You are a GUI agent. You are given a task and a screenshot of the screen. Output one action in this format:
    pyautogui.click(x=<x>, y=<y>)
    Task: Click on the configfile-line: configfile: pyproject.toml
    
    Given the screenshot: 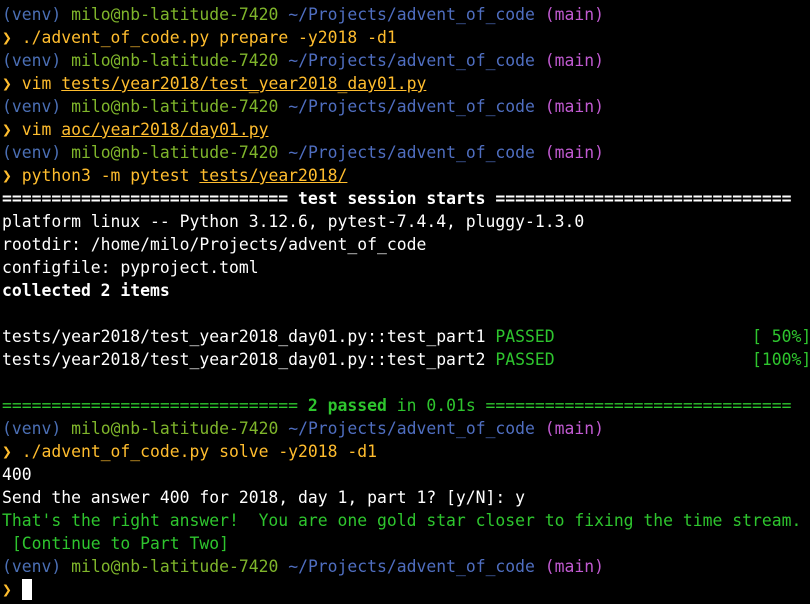 What is the action you would take?
    pyautogui.click(x=130, y=267)
    